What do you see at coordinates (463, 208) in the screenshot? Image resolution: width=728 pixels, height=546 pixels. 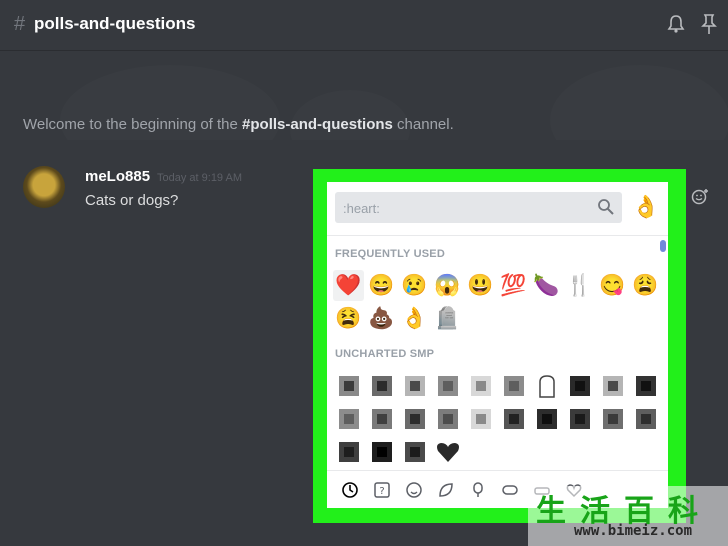 I see `emoji-search-input` at bounding box center [463, 208].